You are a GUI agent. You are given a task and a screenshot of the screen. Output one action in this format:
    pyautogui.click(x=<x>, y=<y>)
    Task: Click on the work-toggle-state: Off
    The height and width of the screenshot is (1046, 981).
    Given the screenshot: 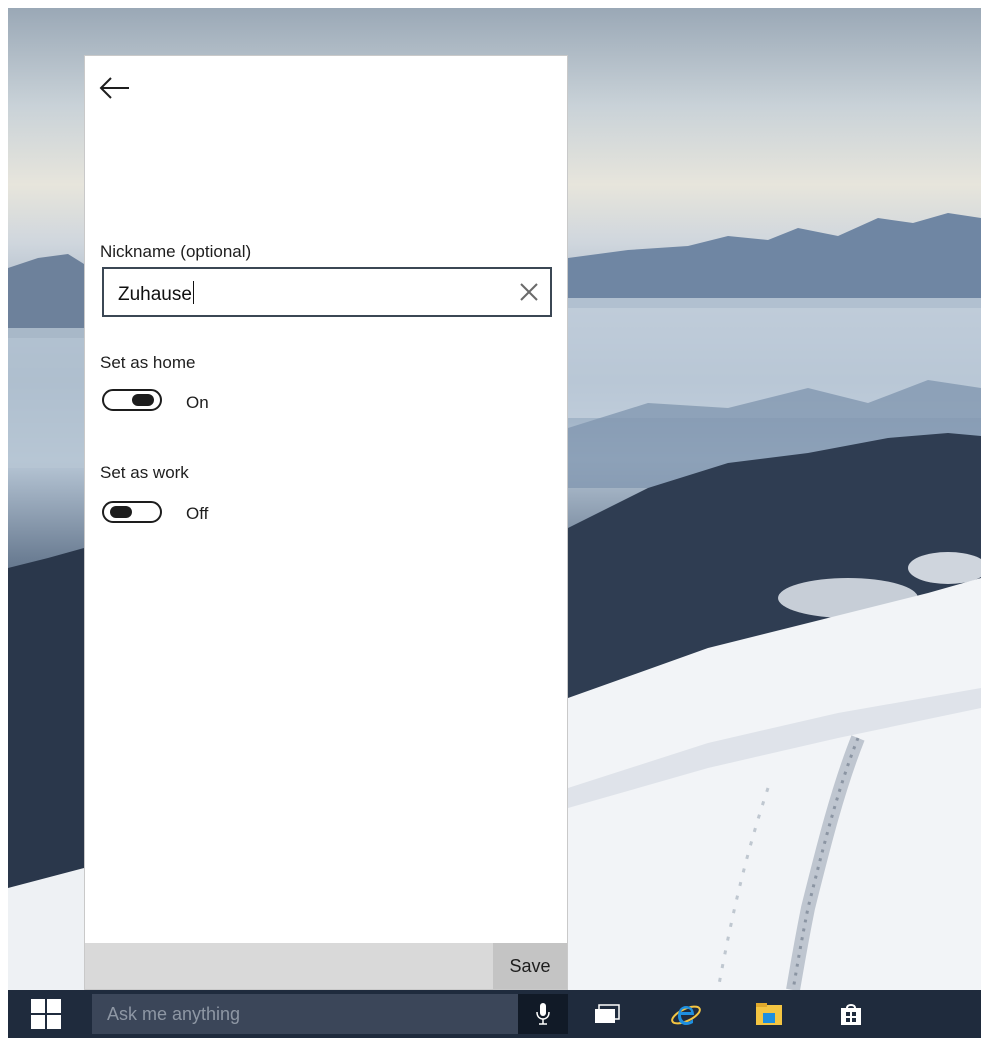 What is the action you would take?
    pyautogui.click(x=197, y=513)
    